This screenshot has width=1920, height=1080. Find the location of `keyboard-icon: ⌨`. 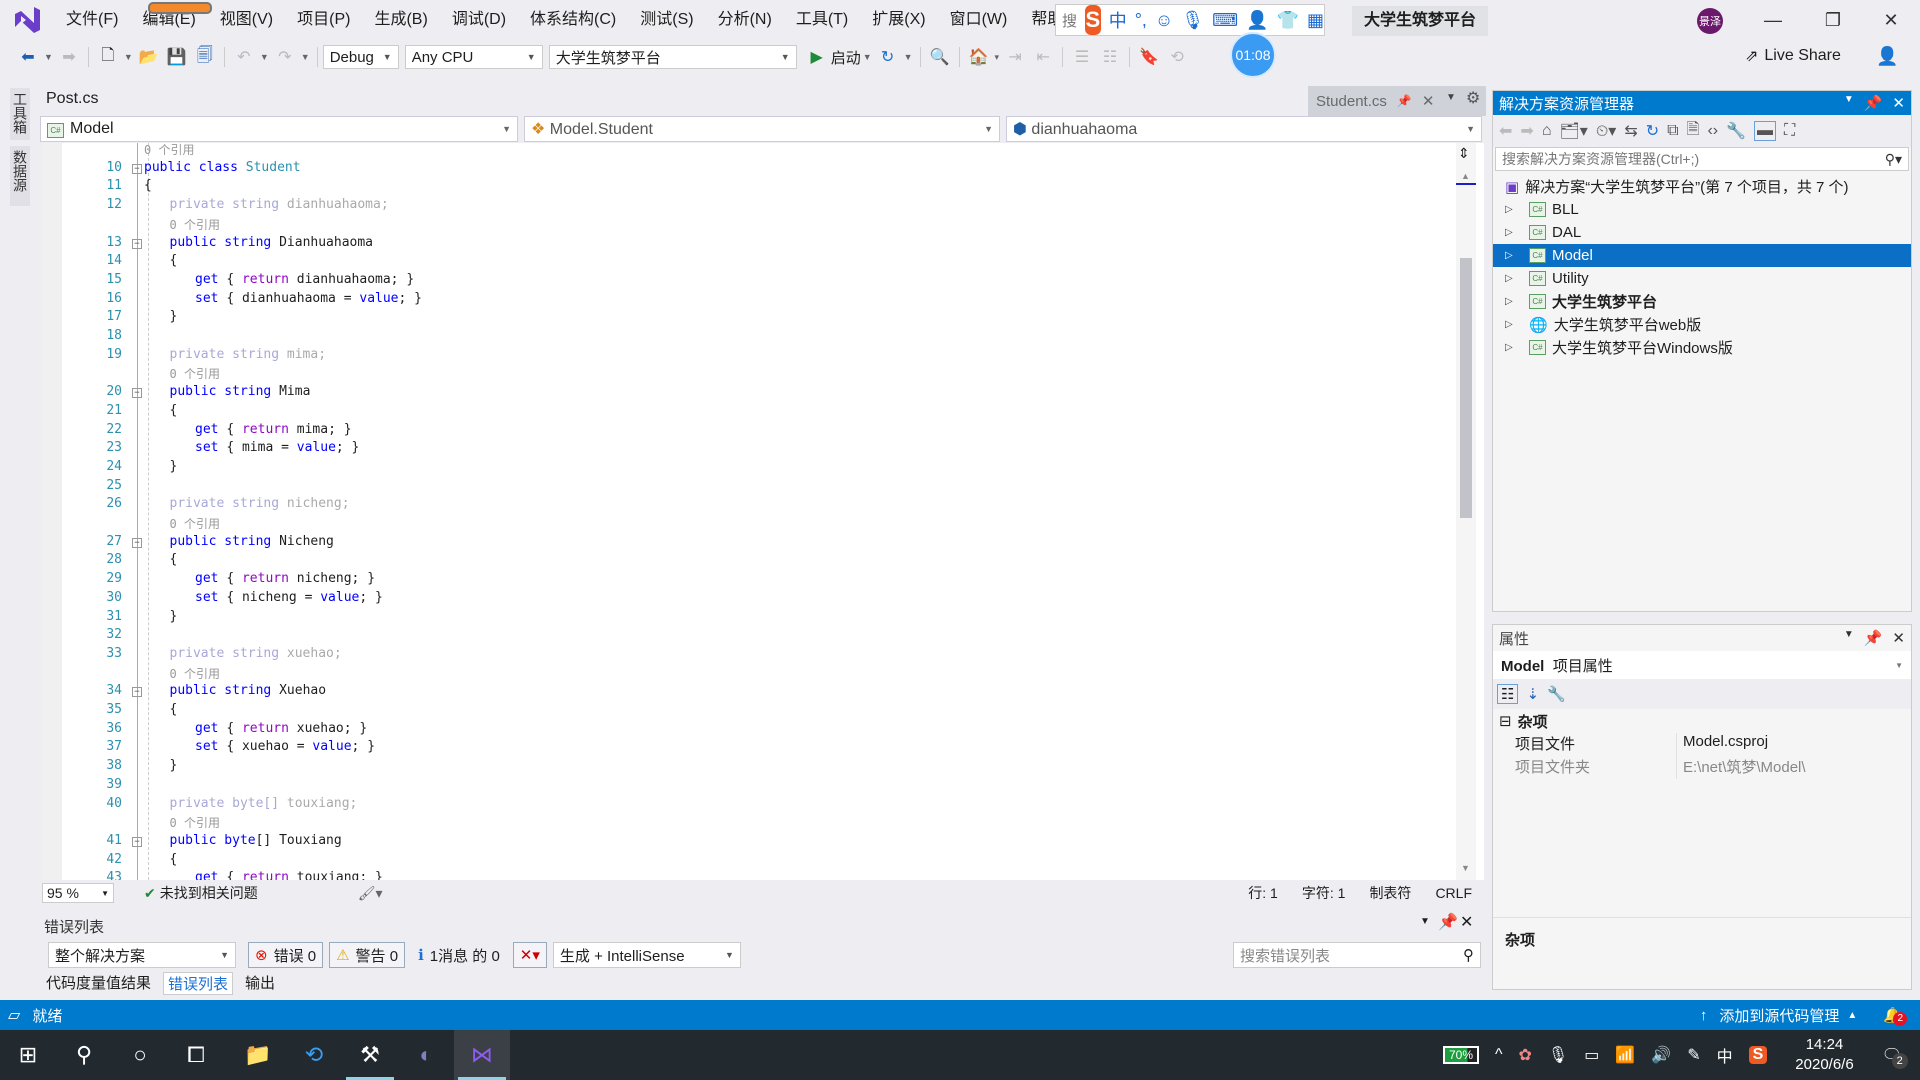

keyboard-icon: ⌨ is located at coordinates (1225, 20).